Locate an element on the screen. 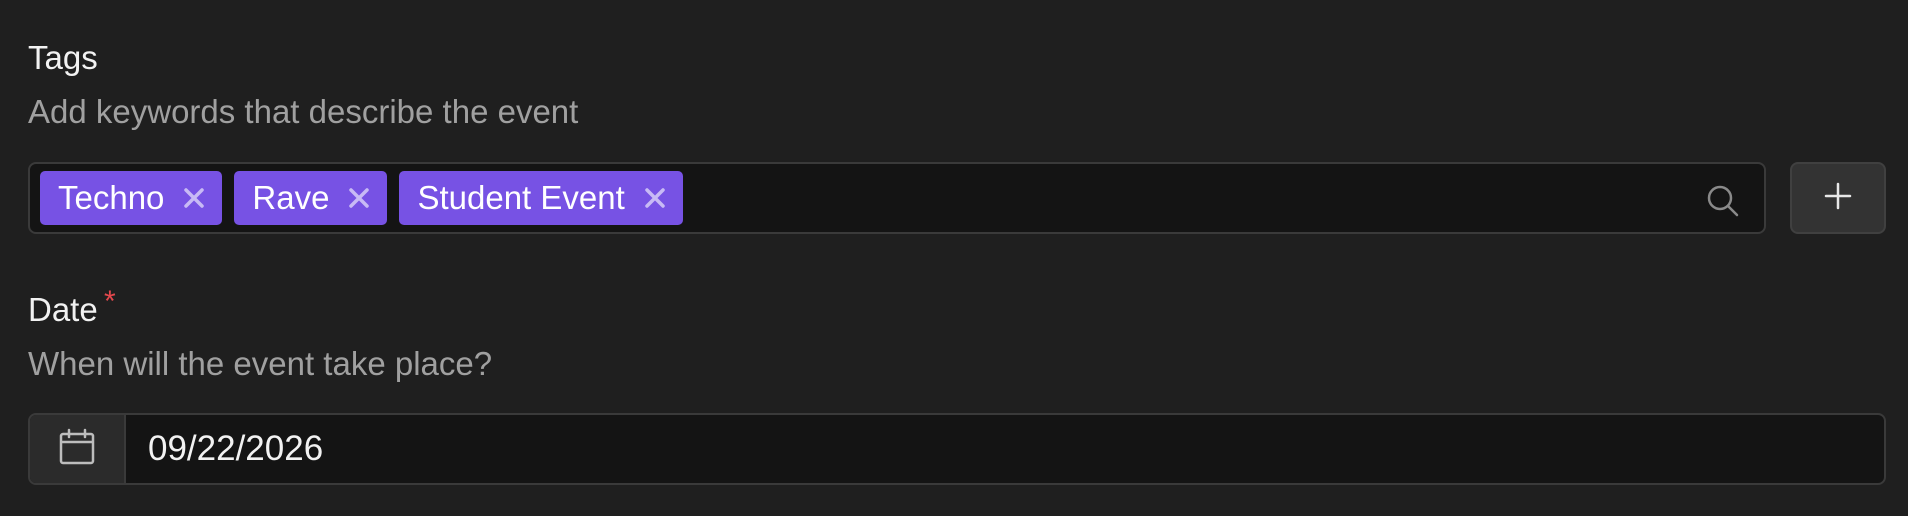  date-label: Date * is located at coordinates (72, 307).